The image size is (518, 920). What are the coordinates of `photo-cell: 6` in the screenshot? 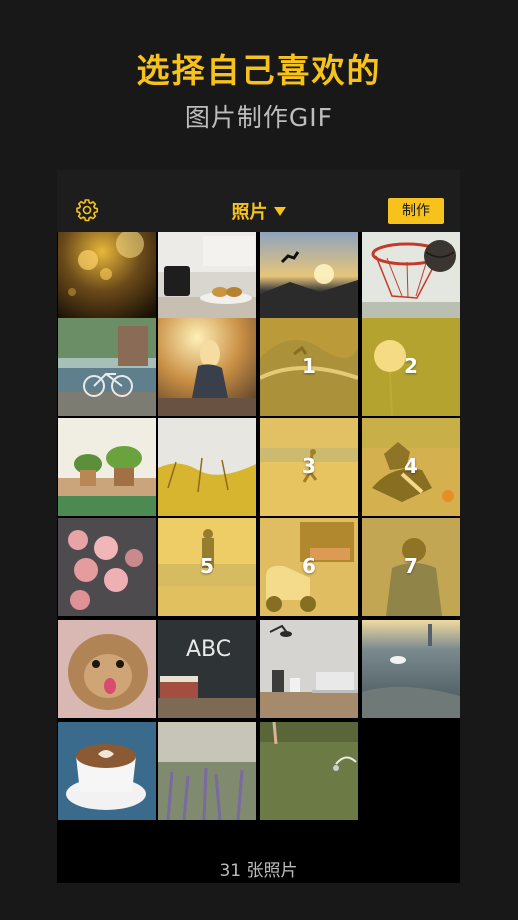 It's located at (309, 567).